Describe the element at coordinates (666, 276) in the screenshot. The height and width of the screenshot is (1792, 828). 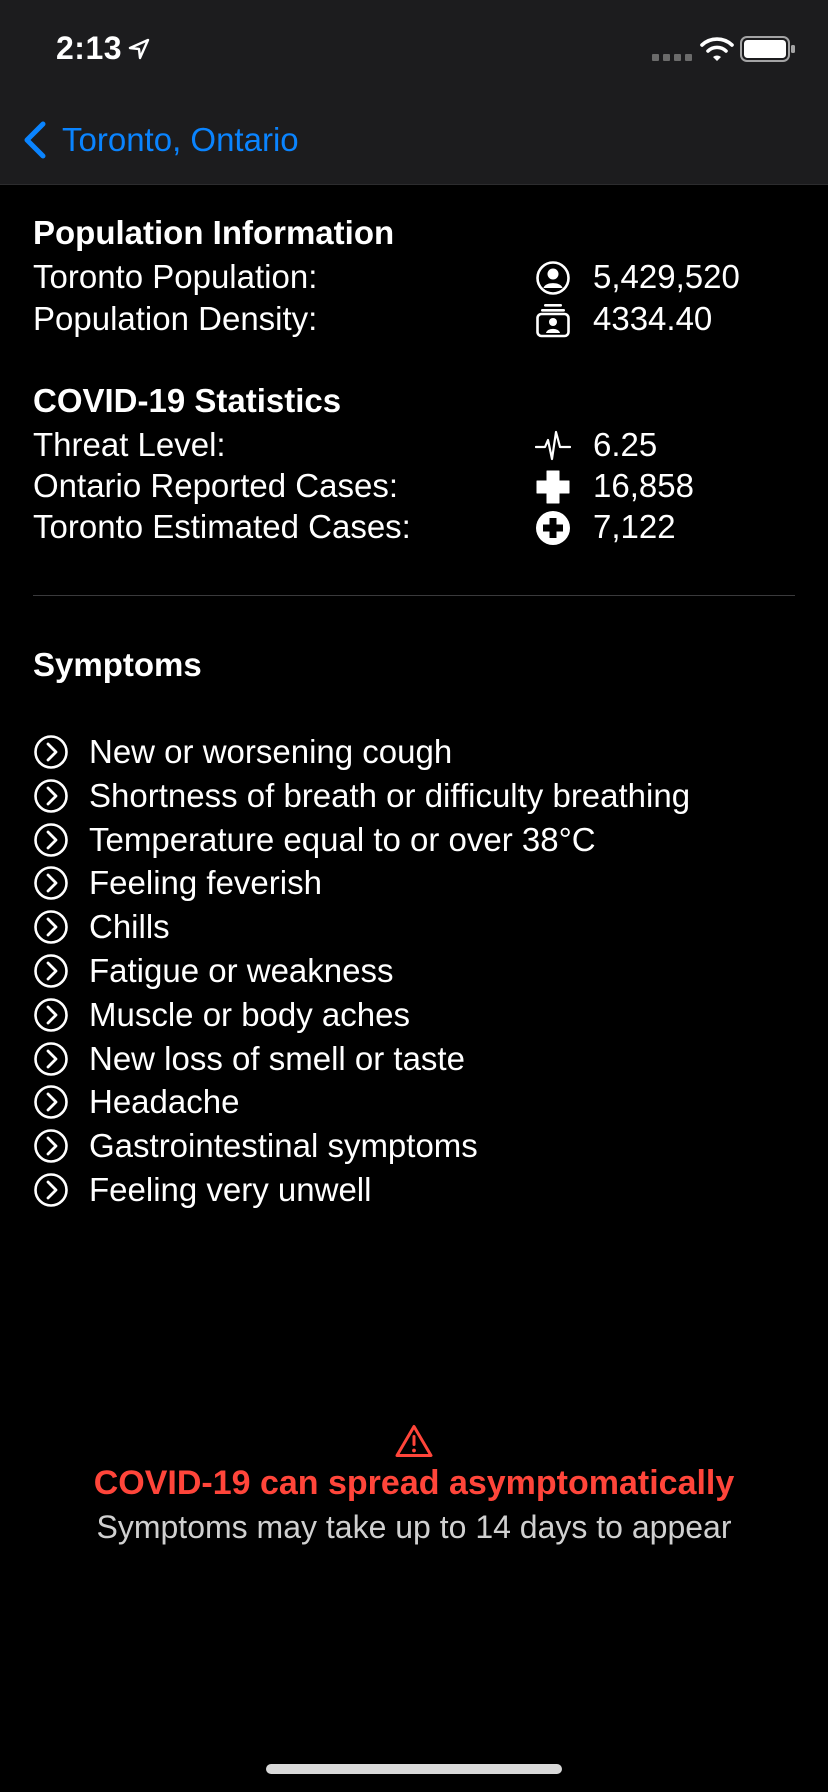
I see `stat-value: 5,429,520` at that location.